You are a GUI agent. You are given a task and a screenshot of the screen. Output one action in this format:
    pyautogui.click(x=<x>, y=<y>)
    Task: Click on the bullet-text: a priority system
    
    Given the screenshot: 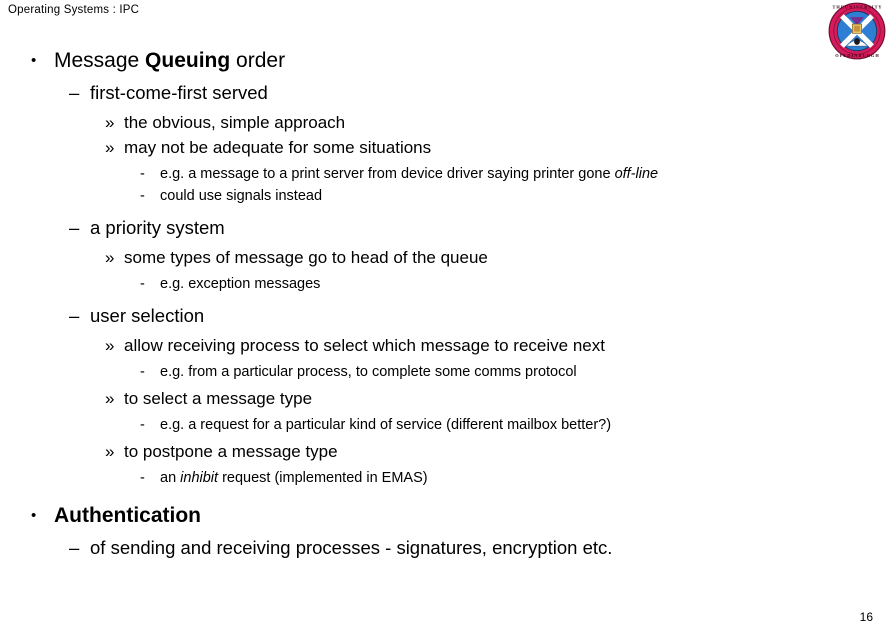 What is the action you would take?
    pyautogui.click(x=157, y=228)
    